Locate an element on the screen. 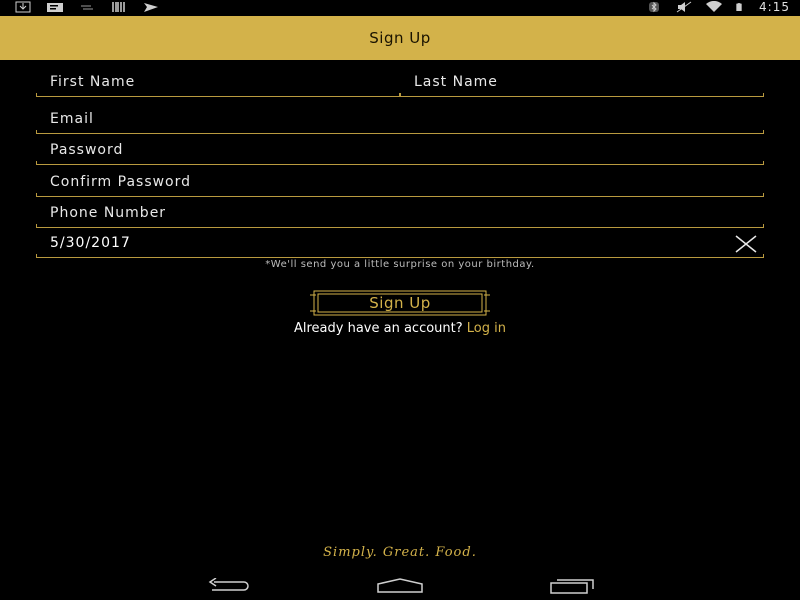 The image size is (800, 600). message-icon is located at coordinates (55, 7).